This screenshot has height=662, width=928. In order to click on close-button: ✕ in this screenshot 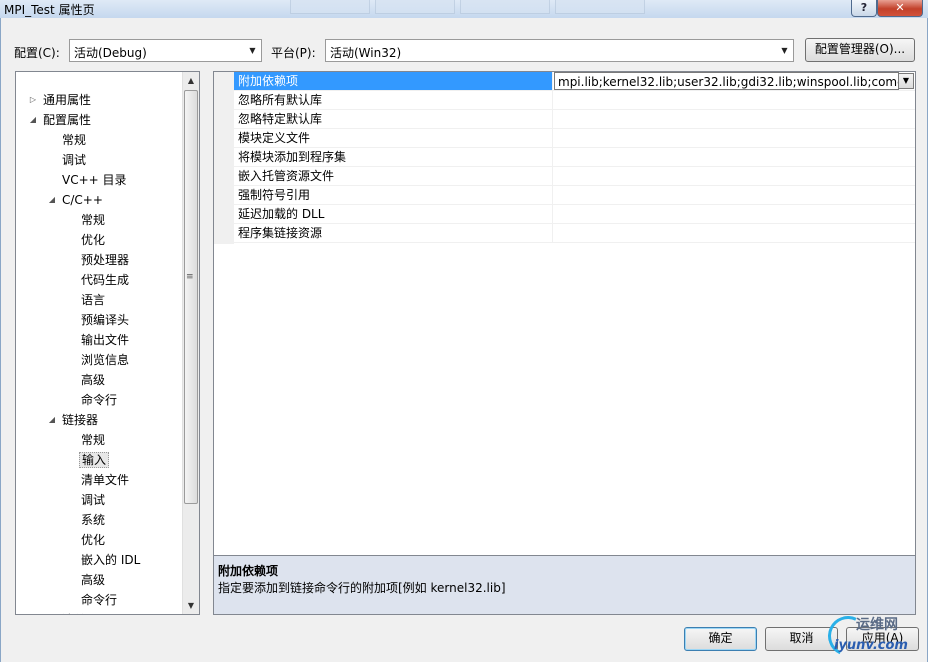, I will do `click(900, 8)`.